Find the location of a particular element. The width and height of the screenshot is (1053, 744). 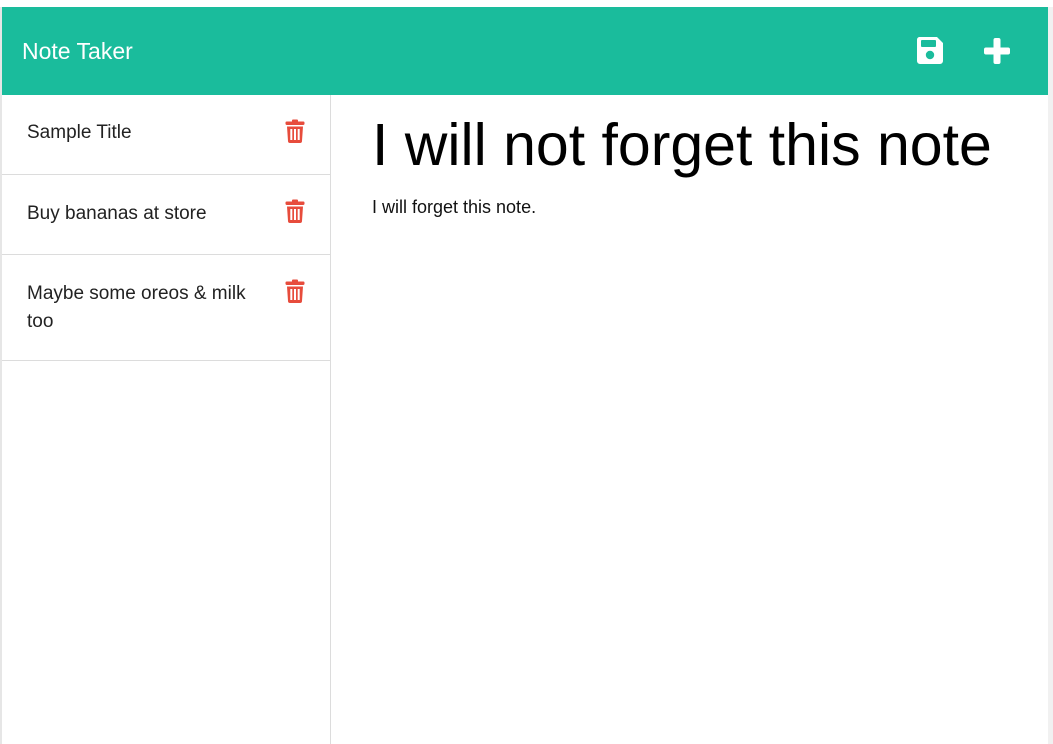

window-top-edge is located at coordinates (526, 3).